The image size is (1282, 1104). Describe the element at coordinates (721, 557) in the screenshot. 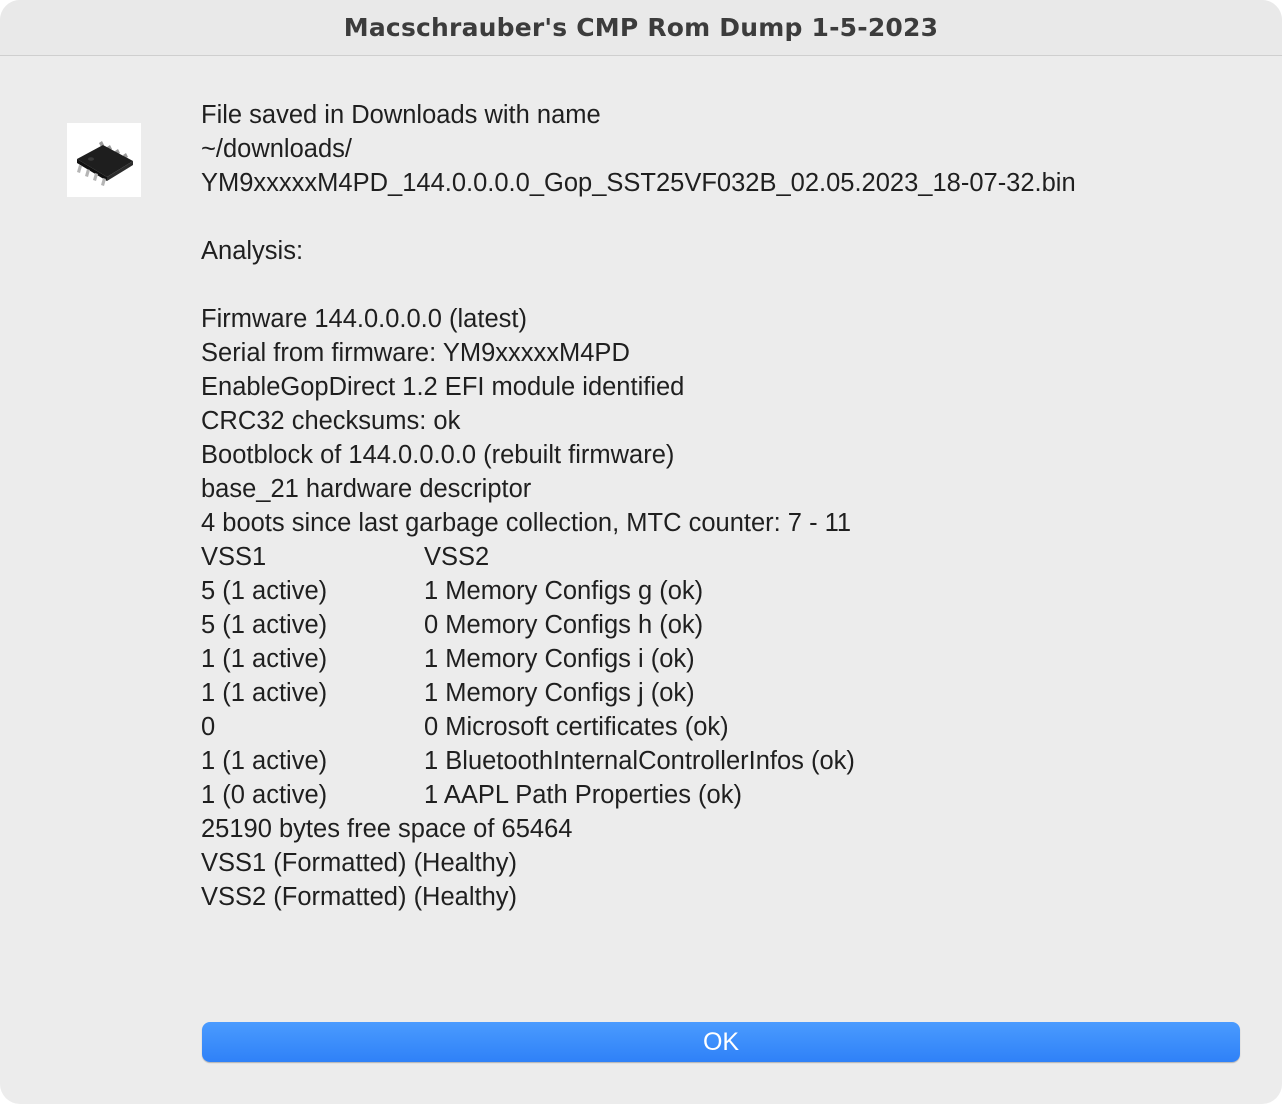

I see `vss-header-row: VSS1 VSS2` at that location.